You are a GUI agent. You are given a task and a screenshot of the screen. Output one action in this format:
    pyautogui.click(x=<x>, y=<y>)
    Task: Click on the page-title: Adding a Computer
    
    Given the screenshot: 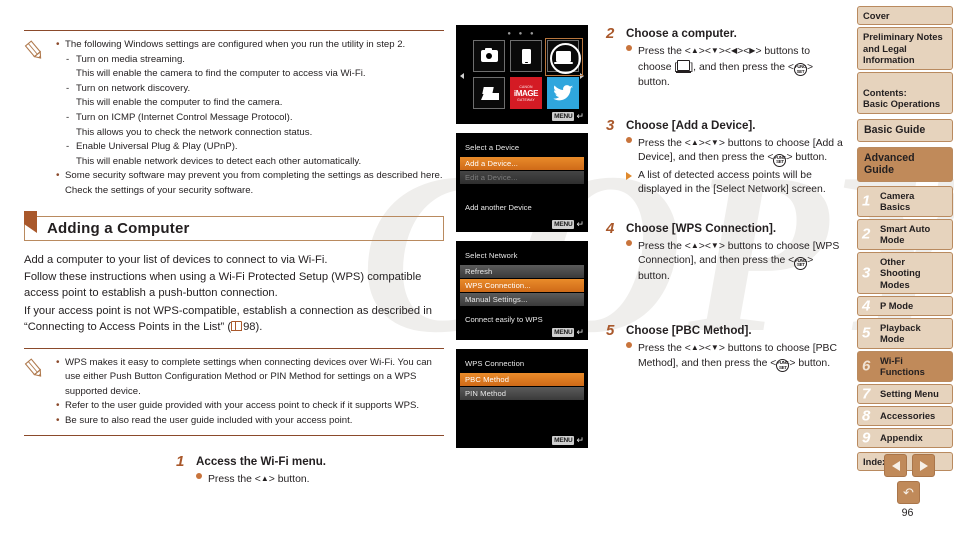 What is the action you would take?
    pyautogui.click(x=118, y=228)
    